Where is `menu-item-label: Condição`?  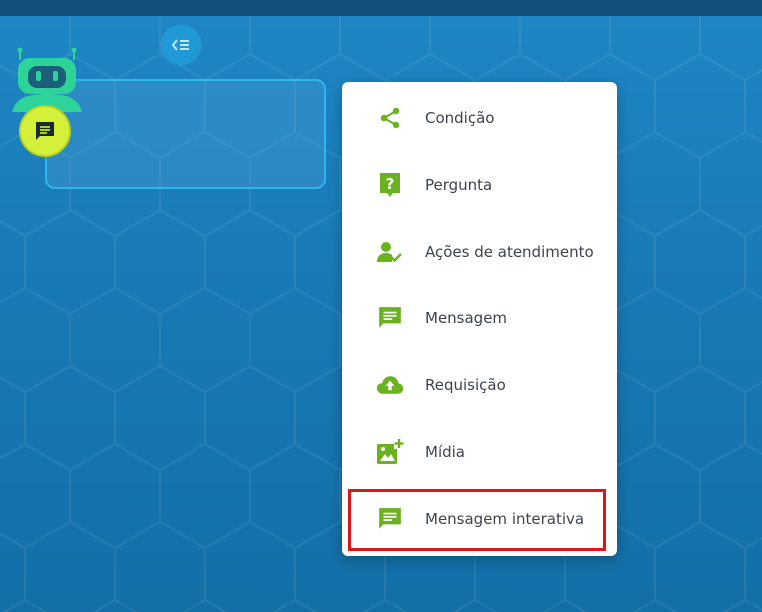
menu-item-label: Condição is located at coordinates (460, 118).